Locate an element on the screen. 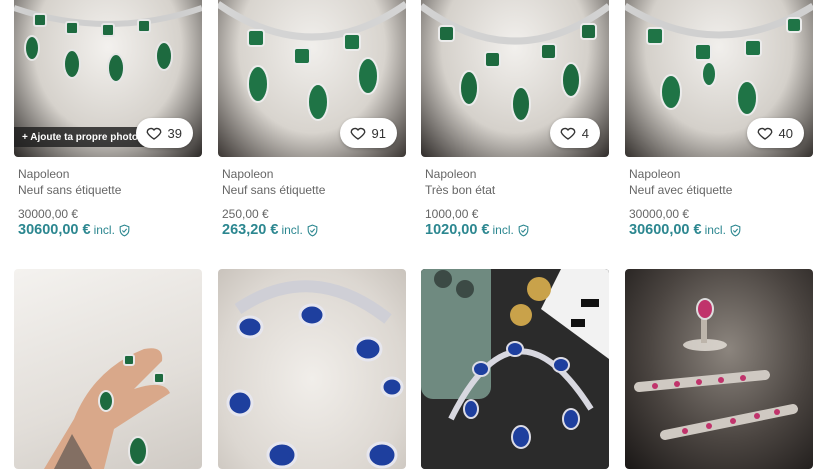 This screenshot has width=826, height=469. item-condition: Très bon état is located at coordinates (460, 190).